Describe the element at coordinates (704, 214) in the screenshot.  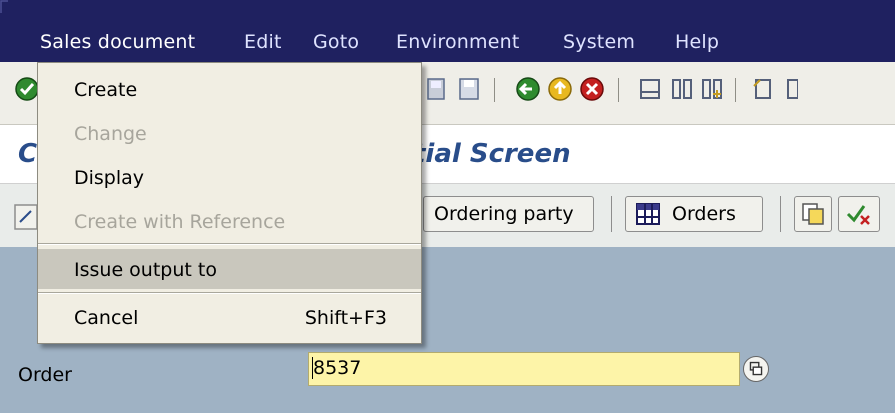
I see `orders-label: Orders` at that location.